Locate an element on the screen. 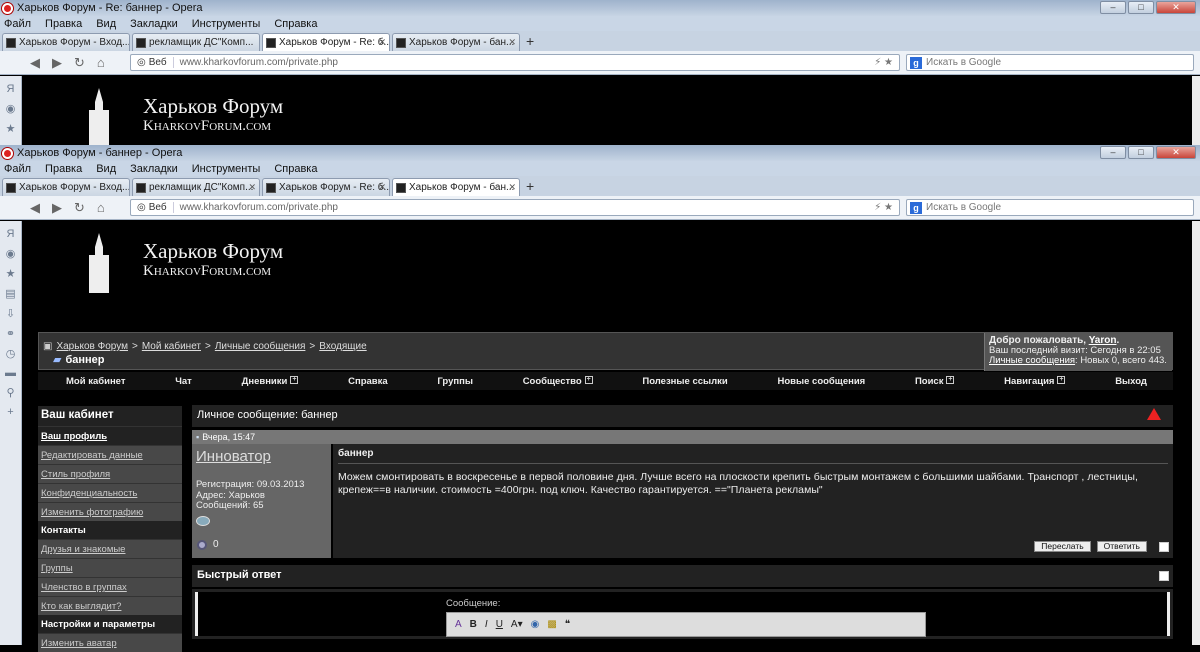  report-warning-icon is located at coordinates (1154, 414).